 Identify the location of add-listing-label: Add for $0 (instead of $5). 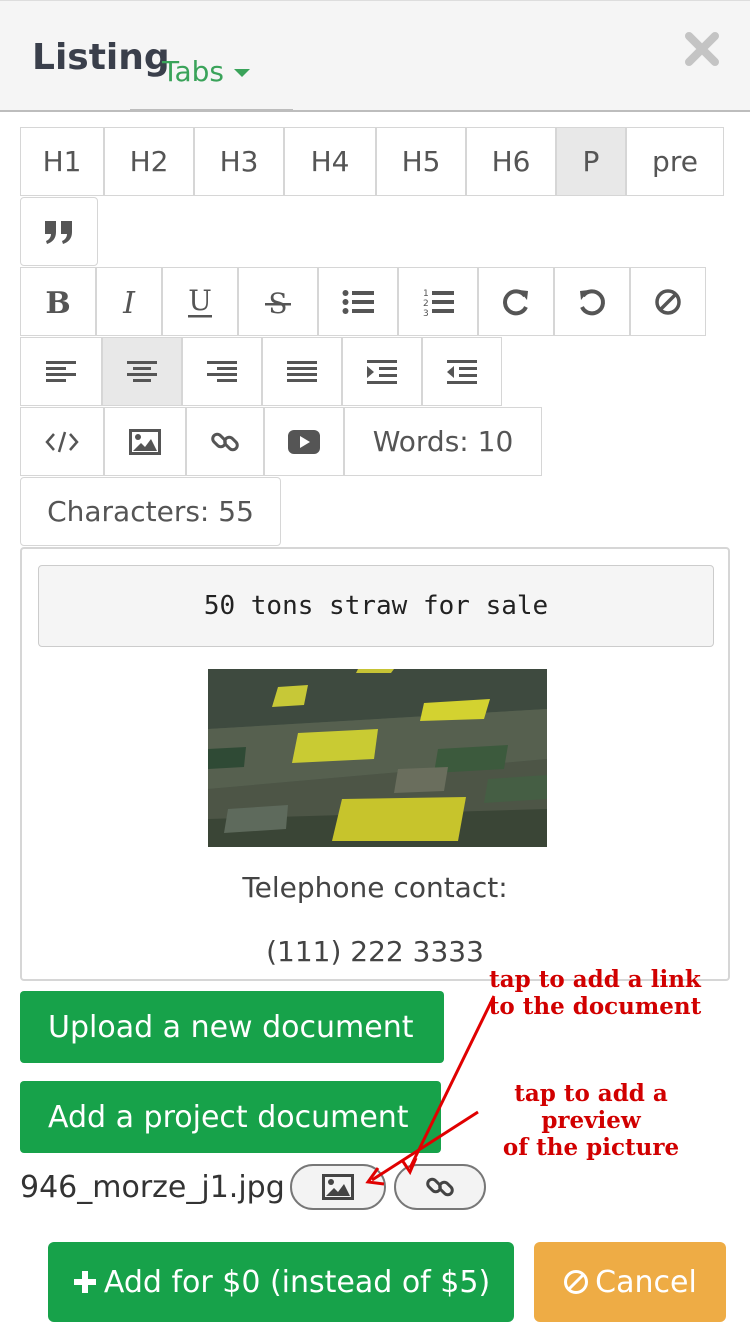
(297, 1282).